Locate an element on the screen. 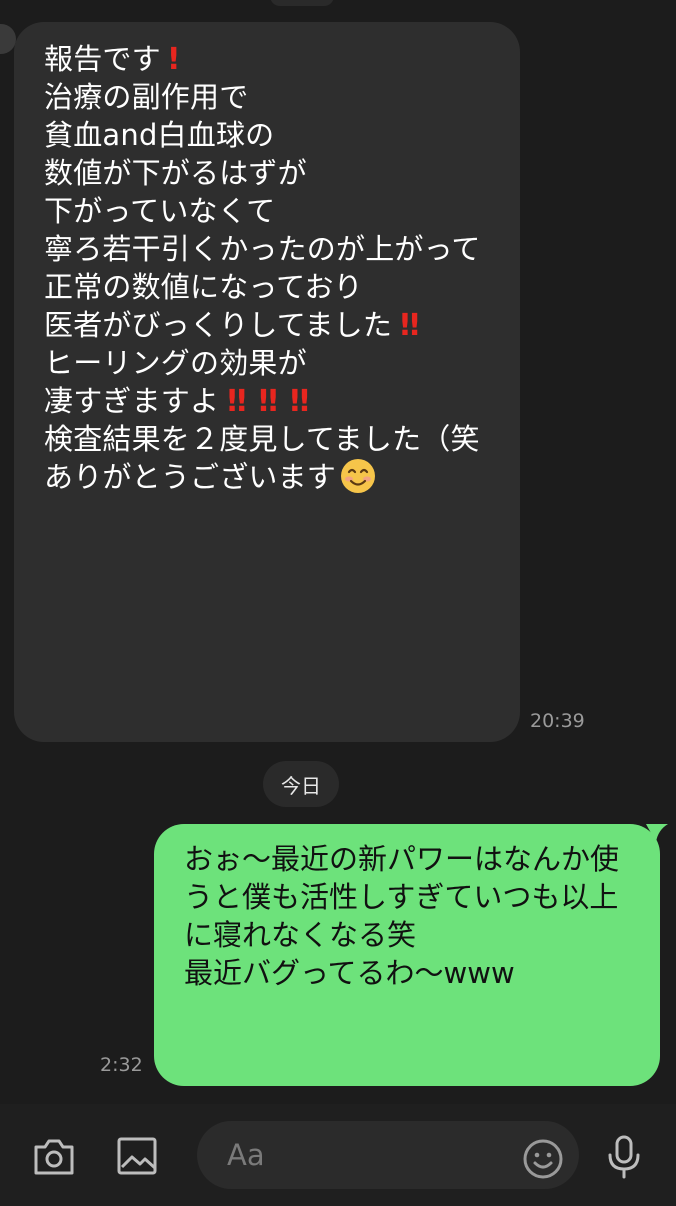  message-line: に寝れなくなる笑 is located at coordinates (300, 935).